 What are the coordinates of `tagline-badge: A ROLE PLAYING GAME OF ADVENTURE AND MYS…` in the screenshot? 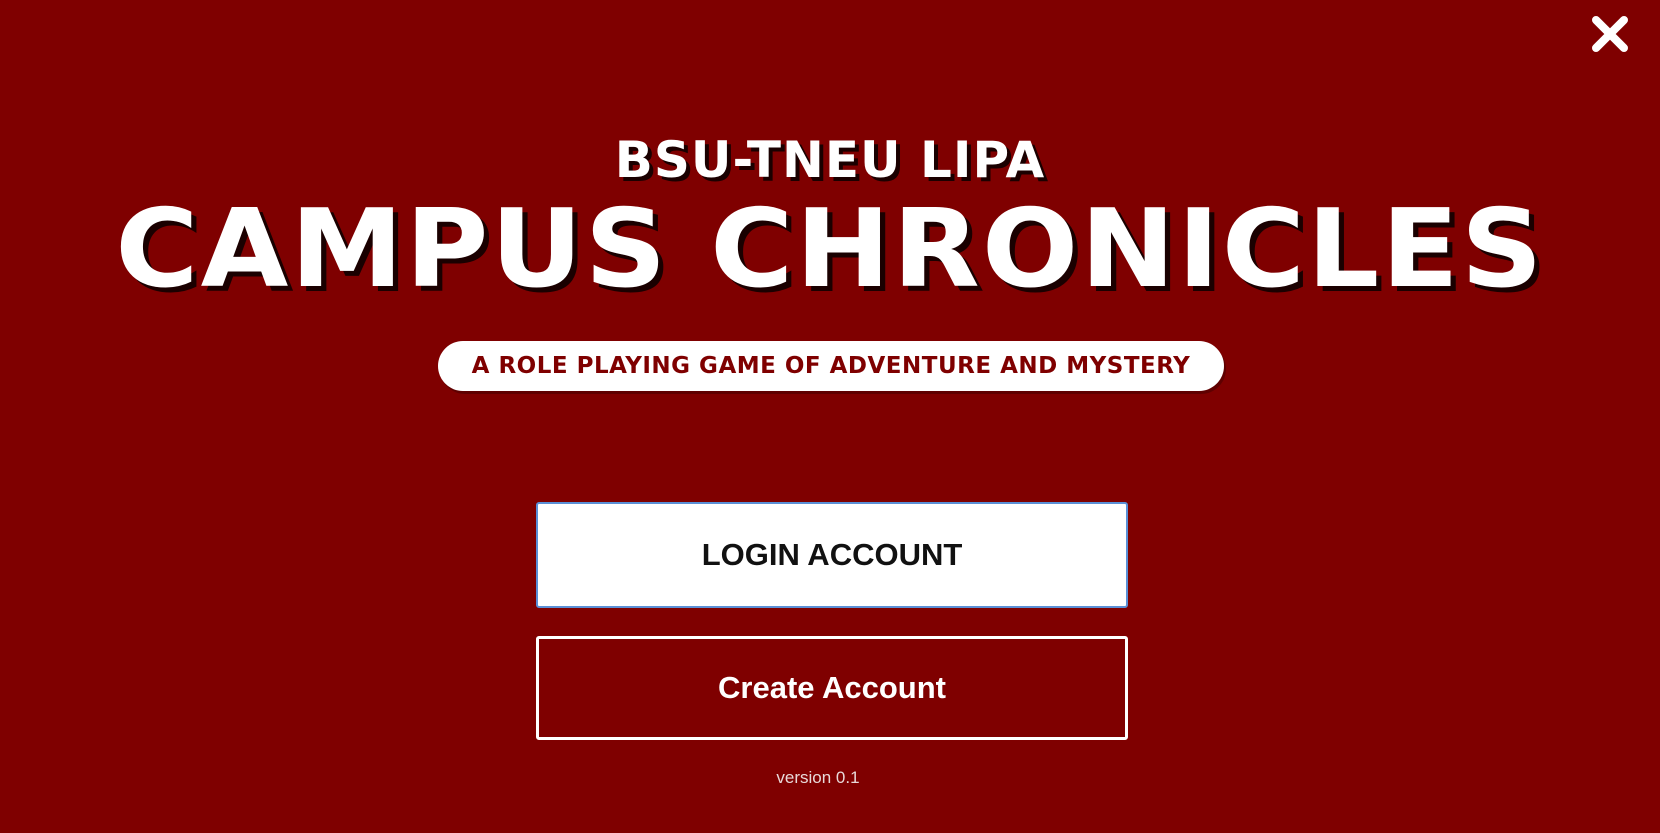 It's located at (831, 366).